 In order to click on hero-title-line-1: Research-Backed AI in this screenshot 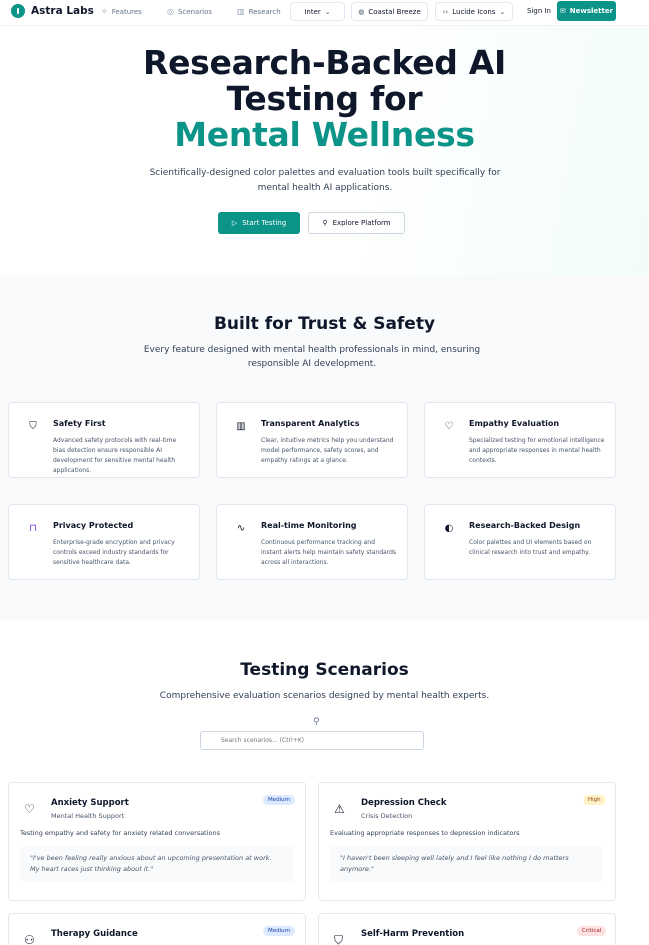, I will do `click(324, 62)`.